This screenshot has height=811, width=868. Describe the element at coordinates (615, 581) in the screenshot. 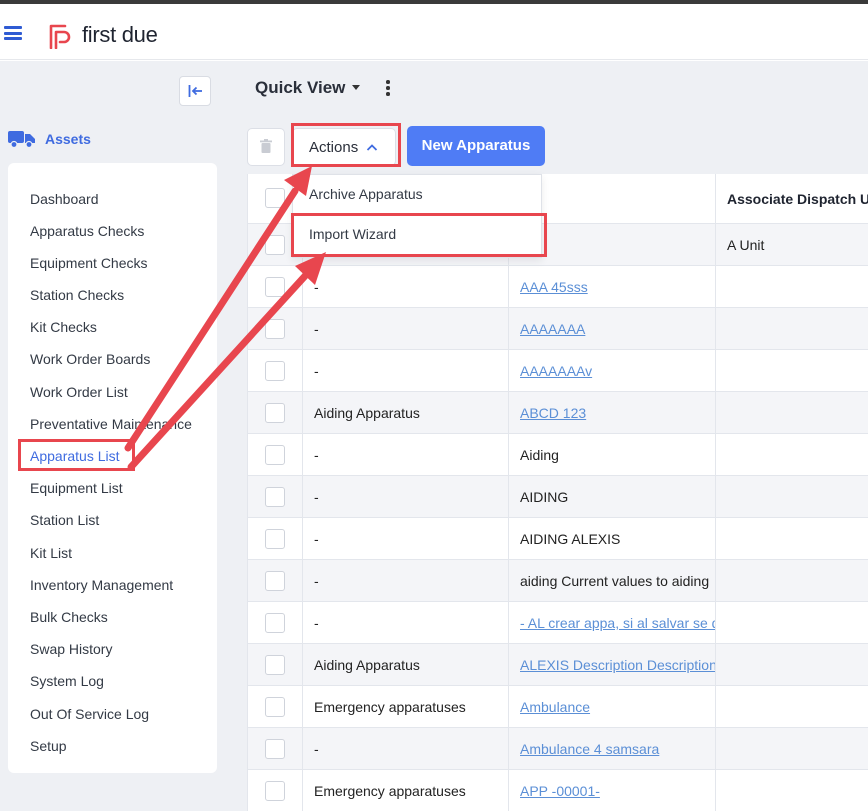

I see `cell-name: aiding Current values to aiding` at that location.